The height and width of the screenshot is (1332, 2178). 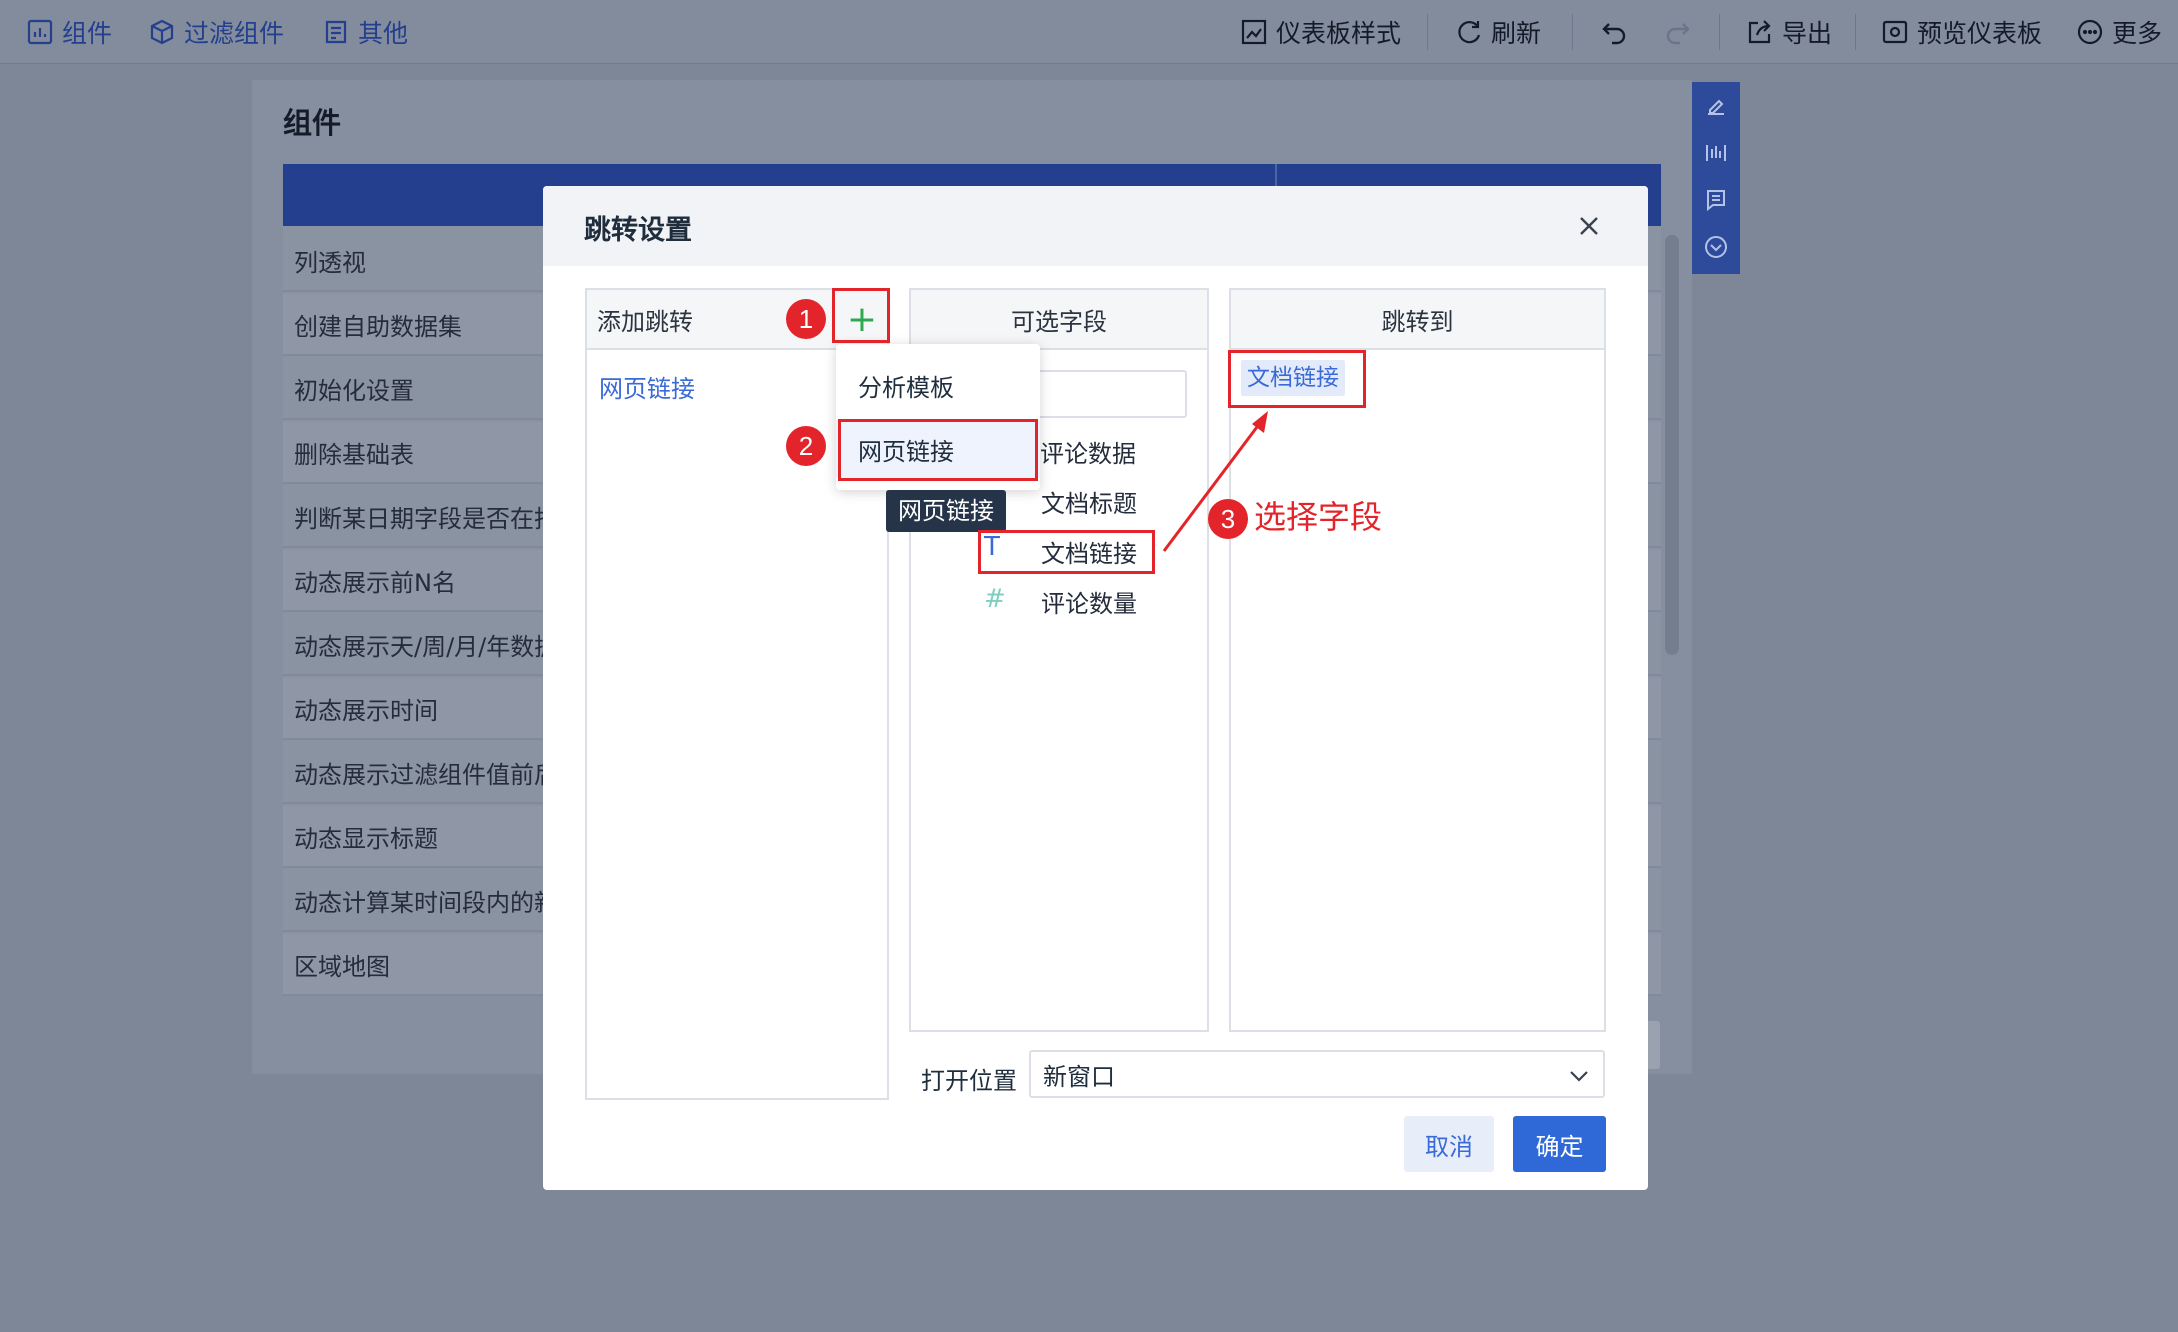 I want to click on fields-header-label: 可选字段, so click(x=1059, y=321).